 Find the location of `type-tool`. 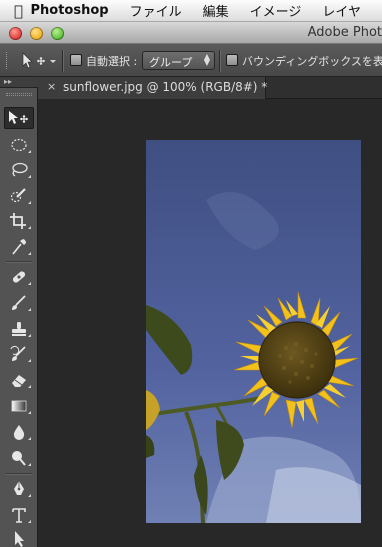

type-tool is located at coordinates (19, 515).